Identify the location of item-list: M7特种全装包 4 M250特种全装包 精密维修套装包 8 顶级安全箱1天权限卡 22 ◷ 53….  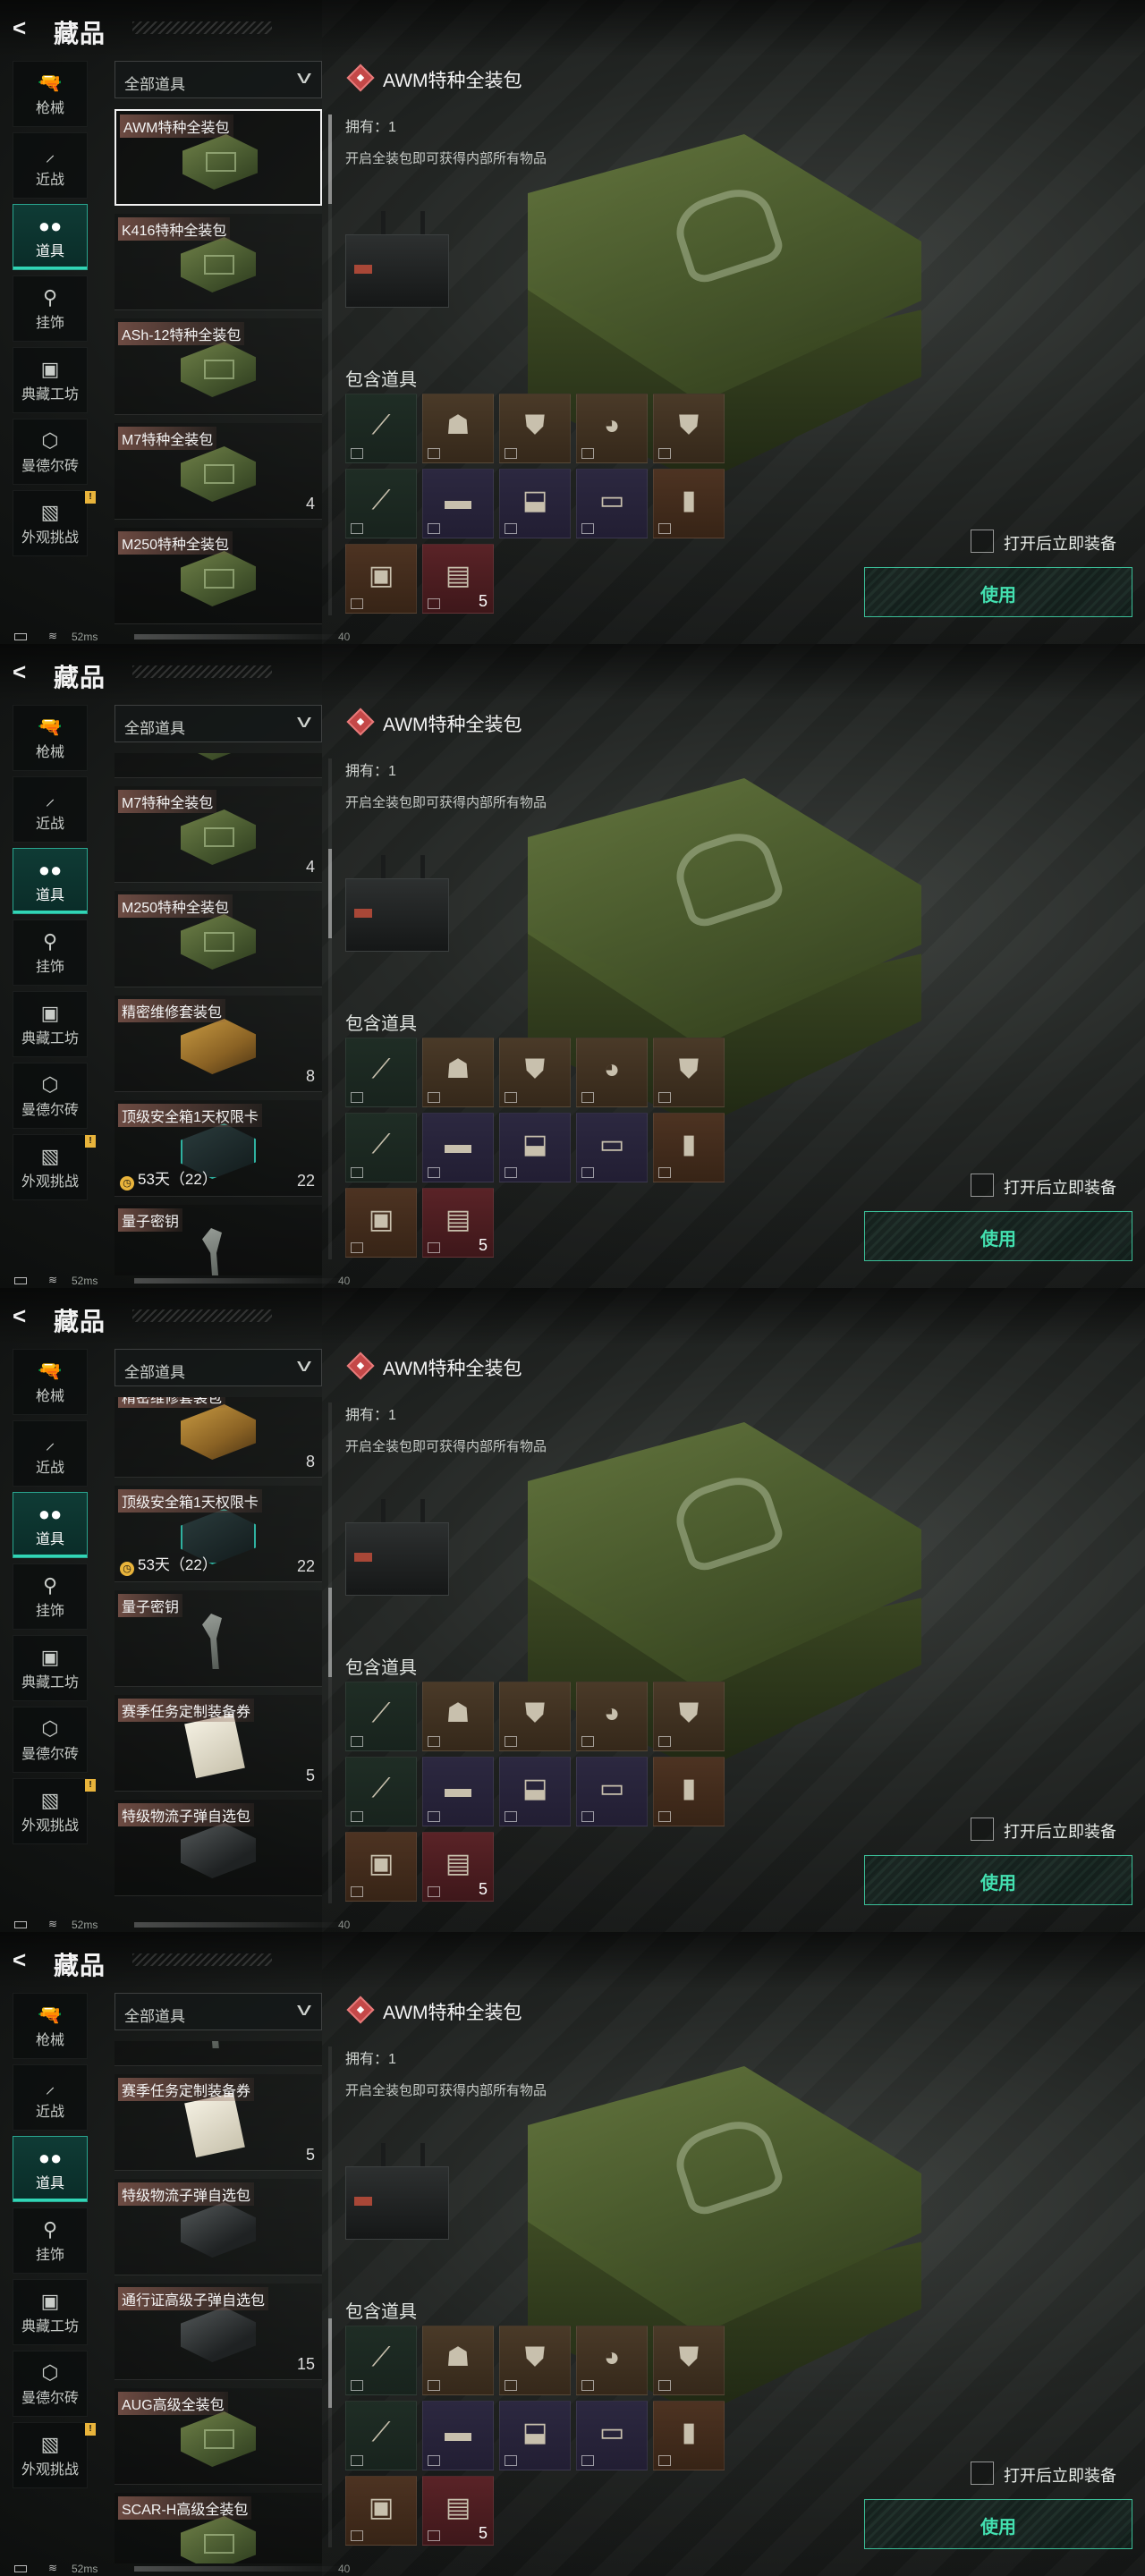
(218, 1014).